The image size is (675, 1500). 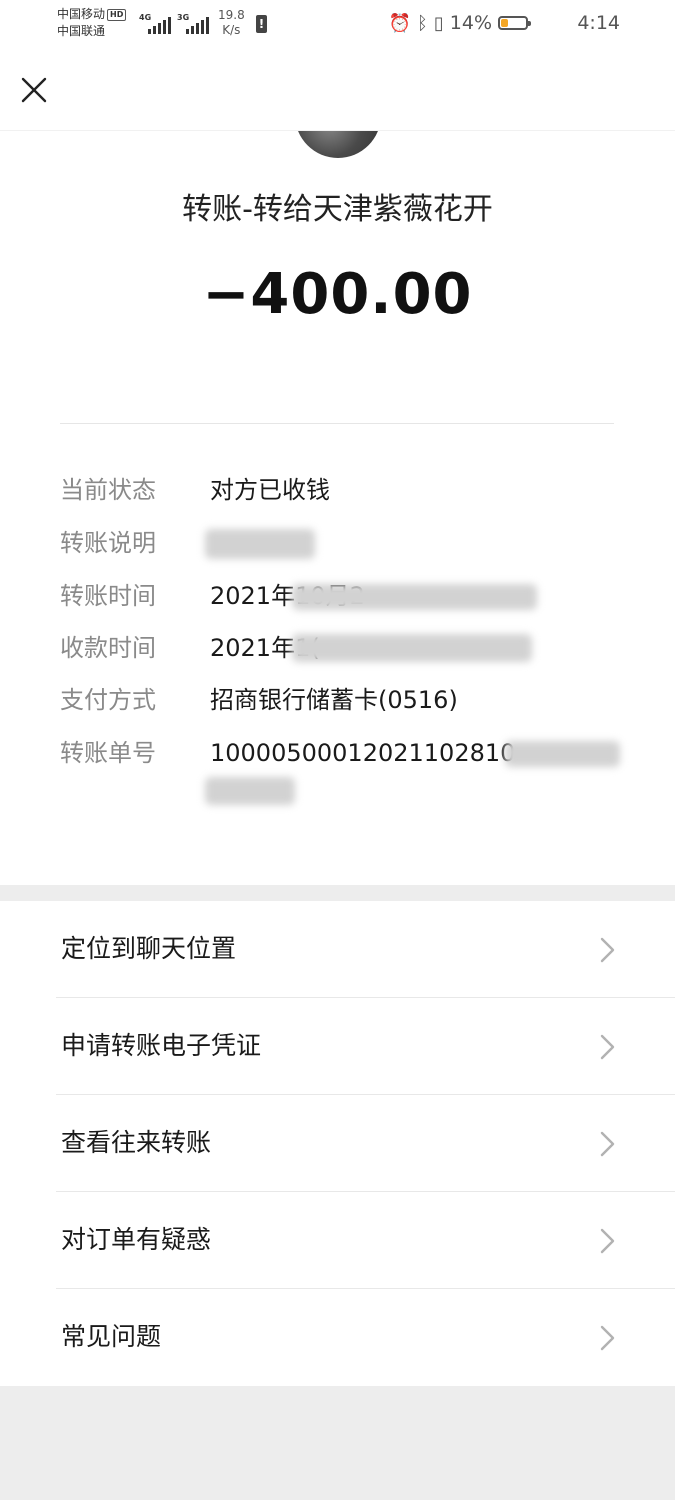 What do you see at coordinates (598, 23) in the screenshot?
I see `clock: 4:14` at bounding box center [598, 23].